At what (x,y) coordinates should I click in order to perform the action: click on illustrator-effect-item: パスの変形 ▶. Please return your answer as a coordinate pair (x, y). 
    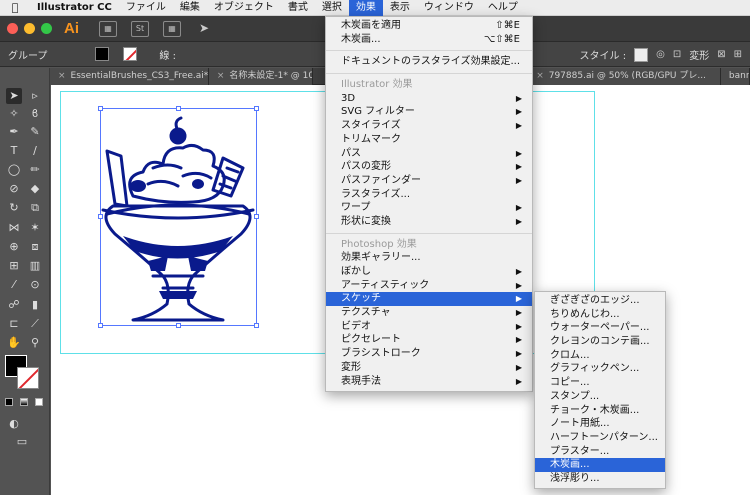
    Looking at the image, I should click on (429, 167).